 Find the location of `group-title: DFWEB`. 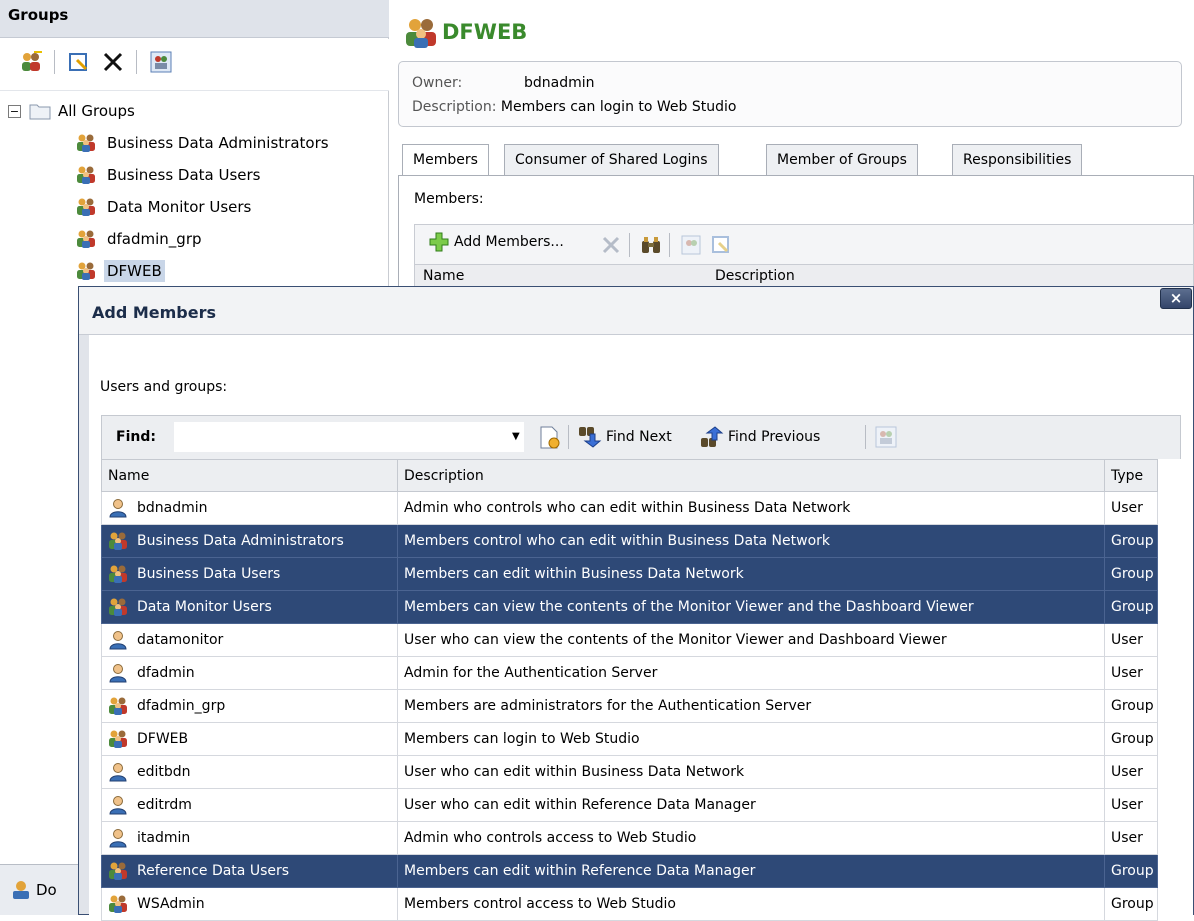

group-title: DFWEB is located at coordinates (465, 32).